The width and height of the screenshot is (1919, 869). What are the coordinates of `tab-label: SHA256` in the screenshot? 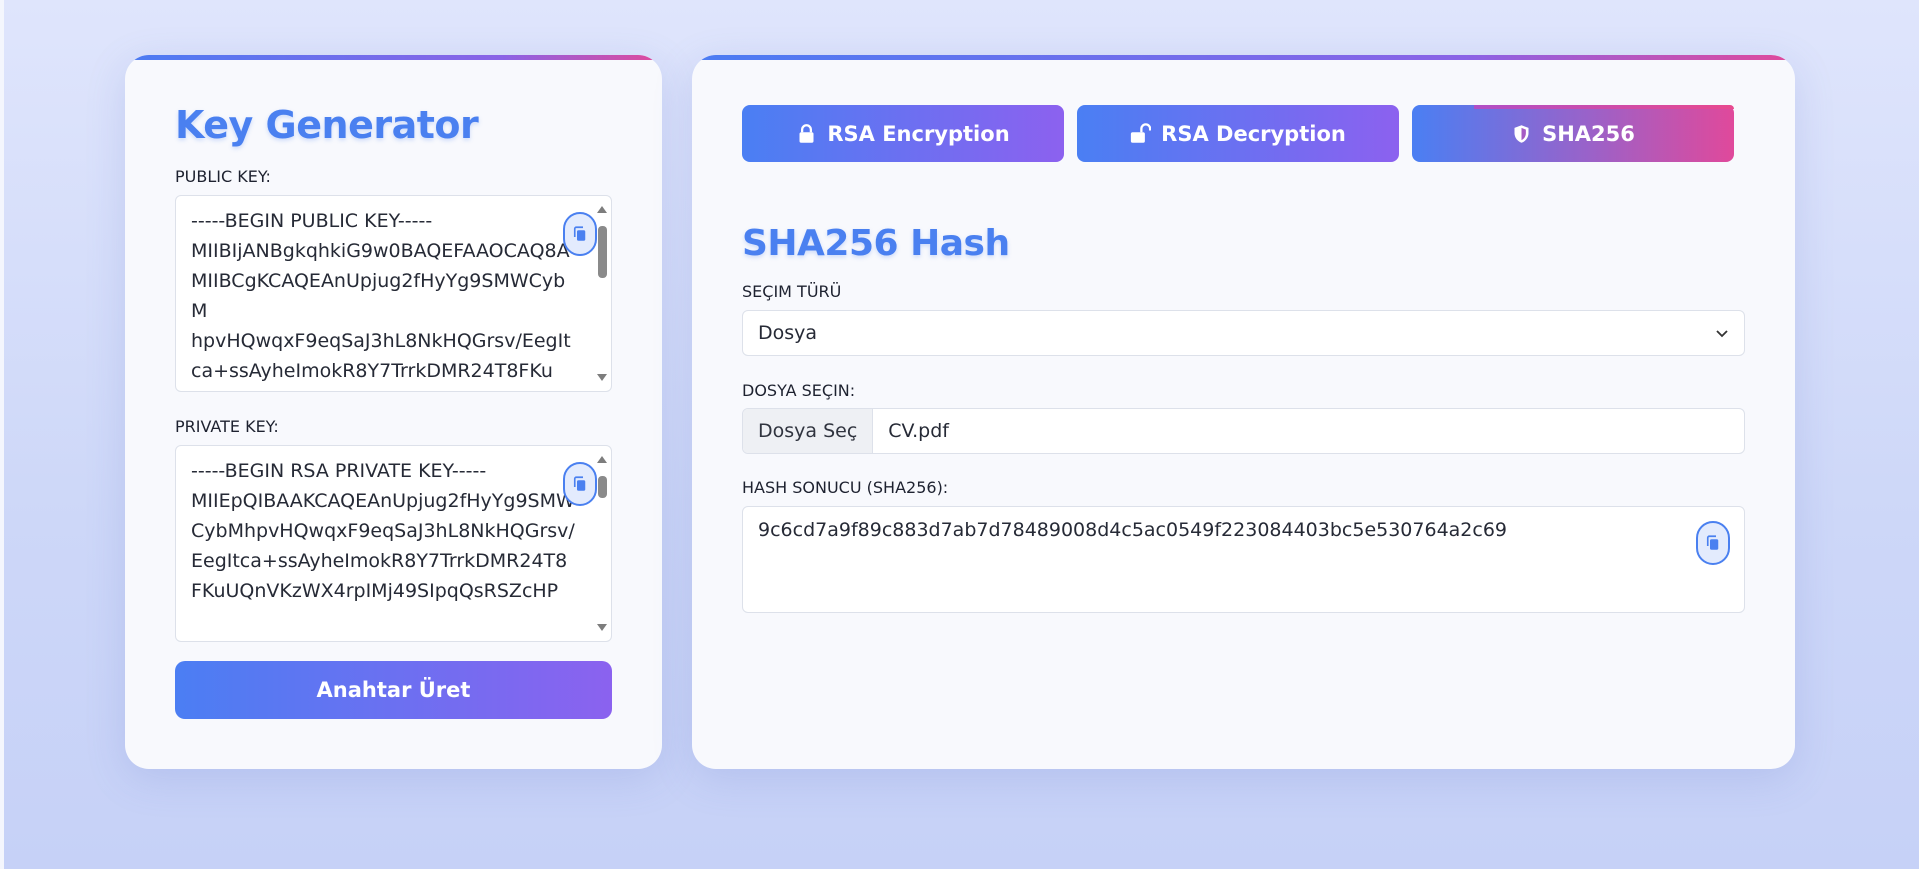 It's located at (1588, 133).